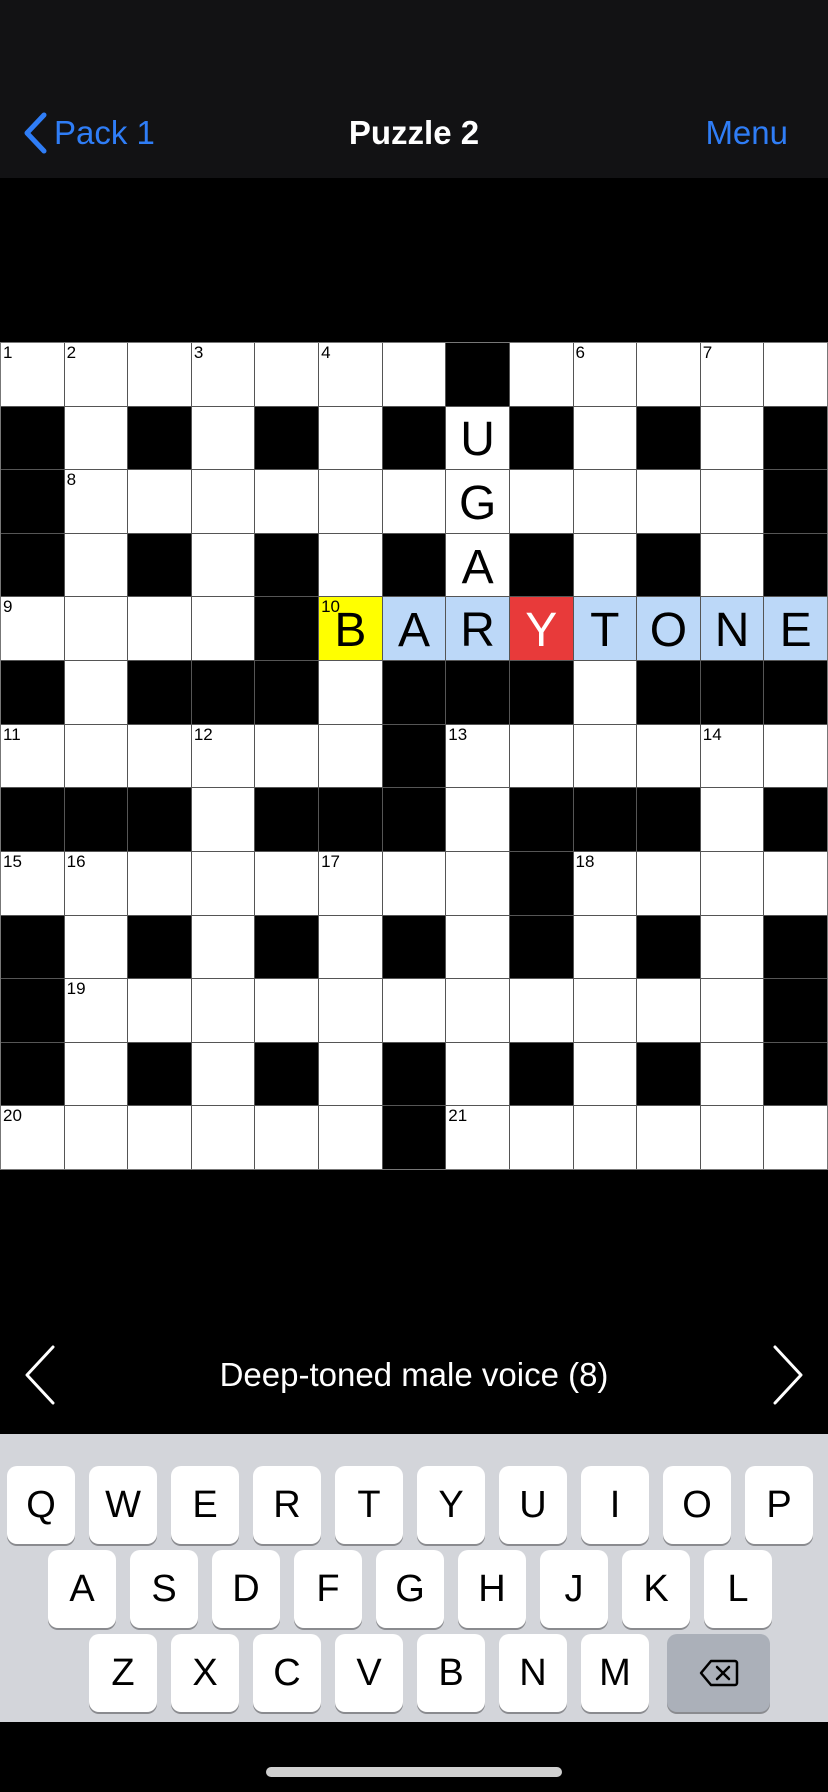 This screenshot has width=828, height=1792. Describe the element at coordinates (697, 1505) in the screenshot. I see `key-o: O` at that location.